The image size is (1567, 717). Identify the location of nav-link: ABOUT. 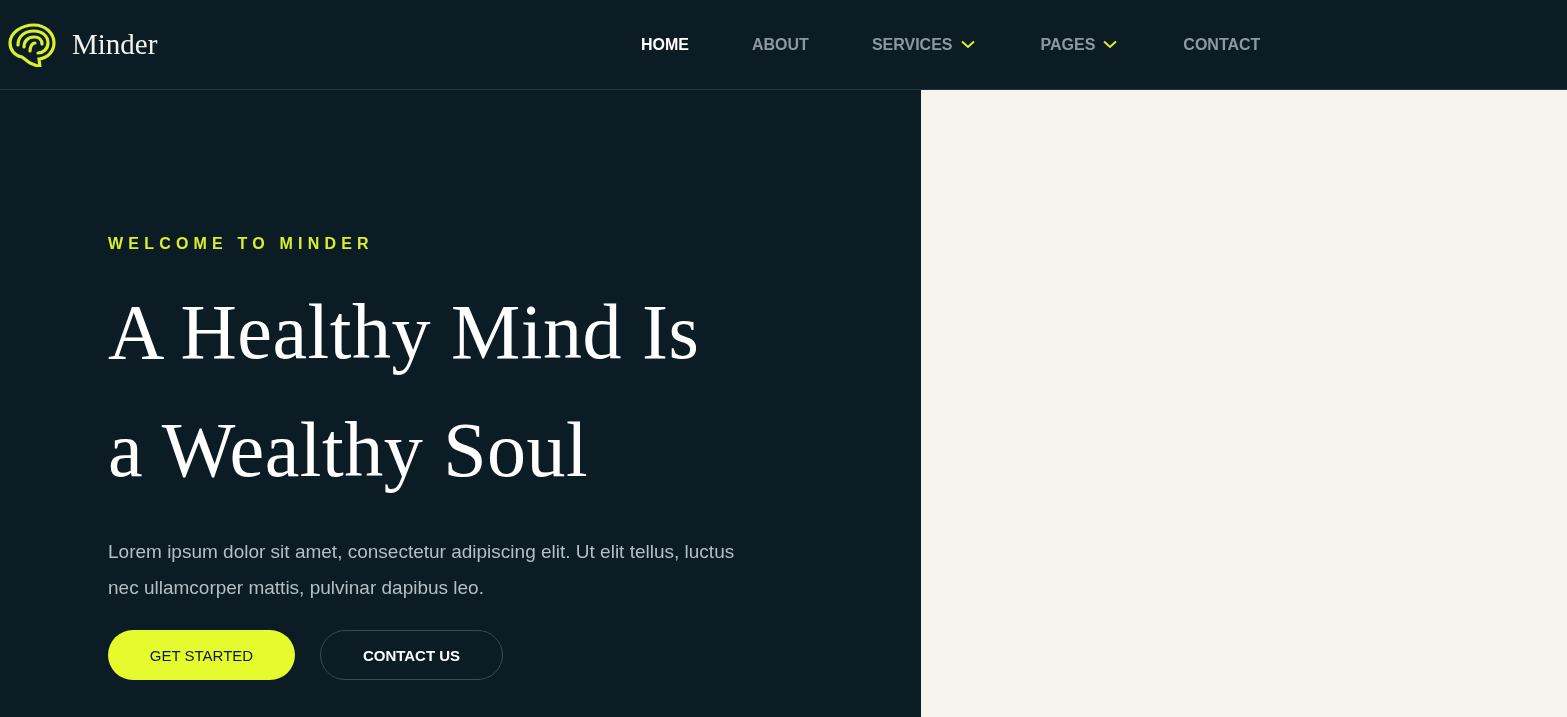
(780, 44).